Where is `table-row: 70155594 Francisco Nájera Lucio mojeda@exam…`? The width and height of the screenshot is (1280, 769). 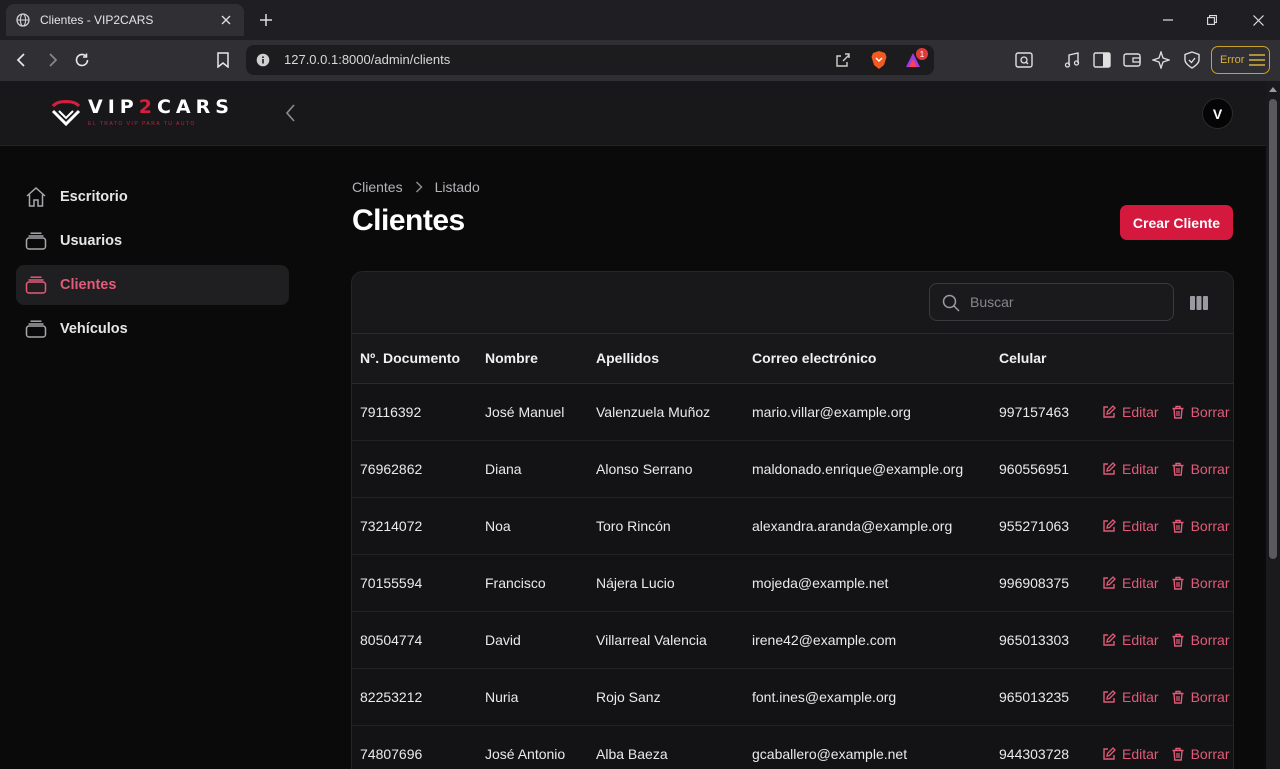
table-row: 70155594 Francisco Nájera Lucio mojeda@exam… is located at coordinates (792, 583).